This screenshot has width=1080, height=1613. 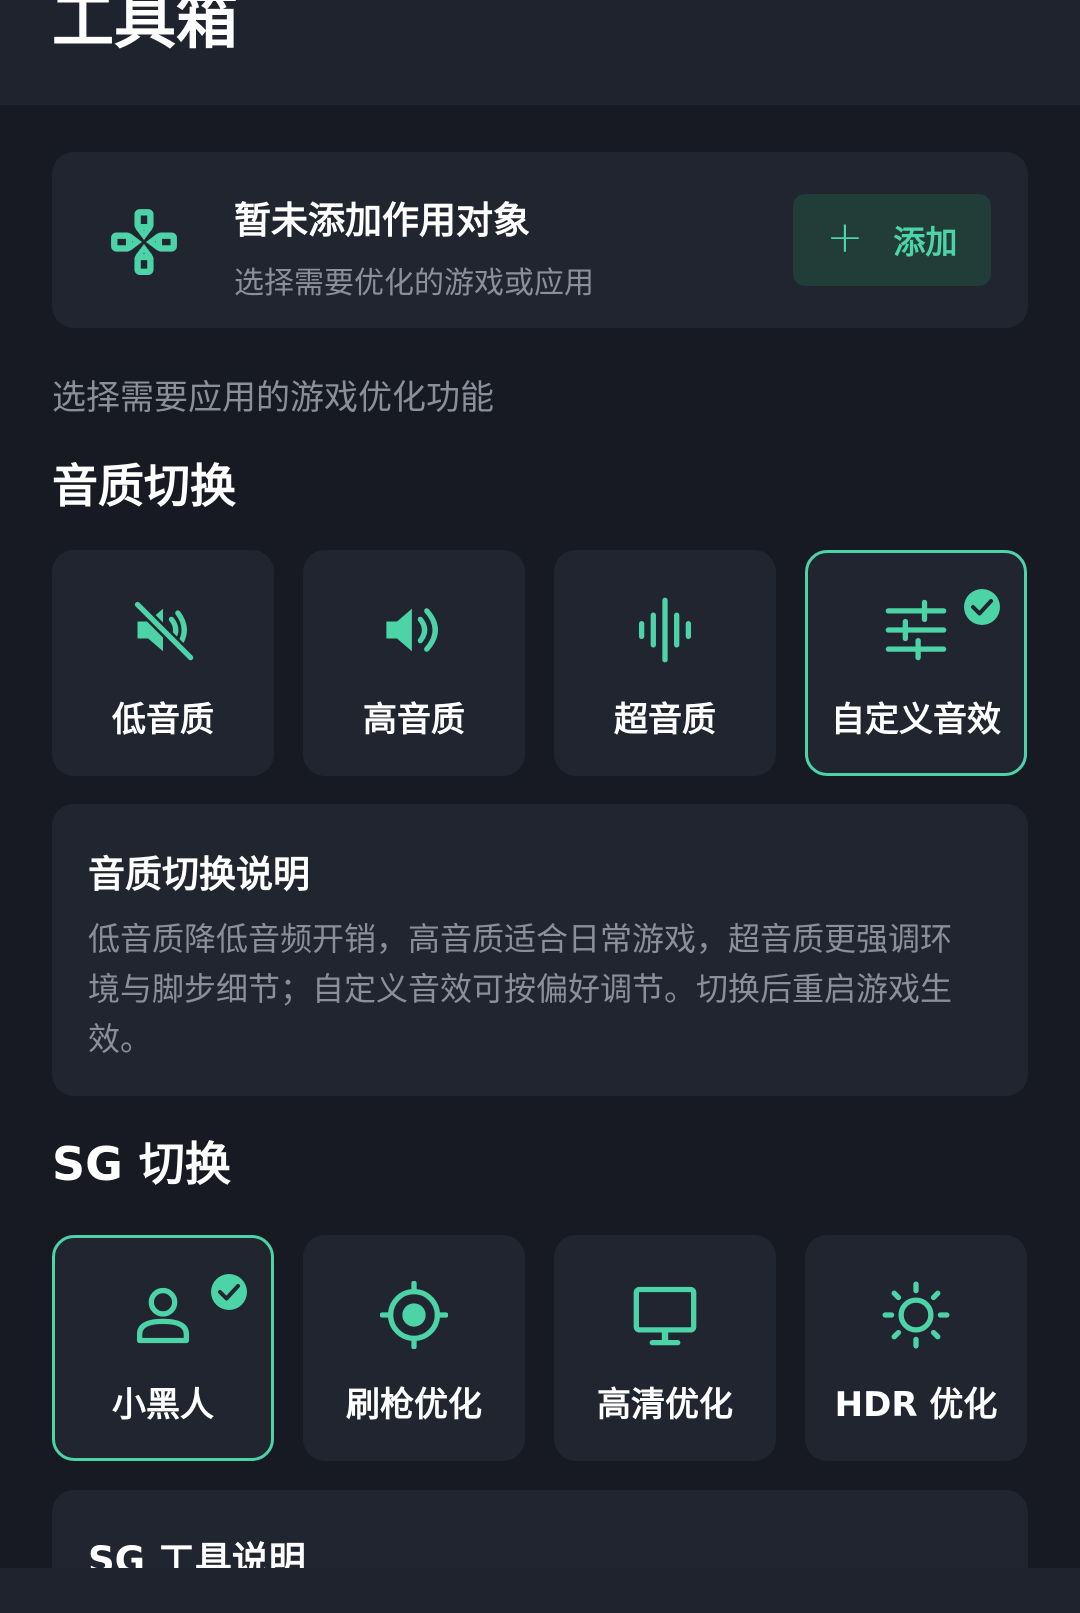 What do you see at coordinates (414, 663) in the screenshot?
I see `sound-option-high: 高音质` at bounding box center [414, 663].